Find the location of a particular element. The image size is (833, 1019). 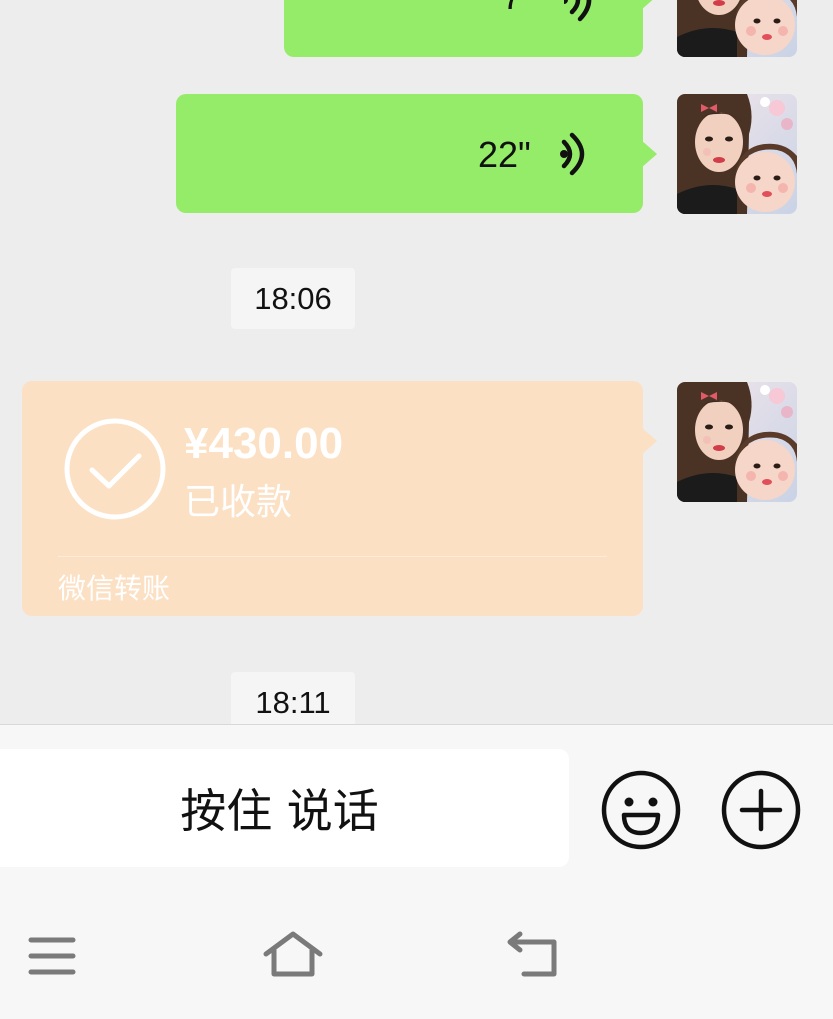

plus-circle-icon is located at coordinates (761, 810).